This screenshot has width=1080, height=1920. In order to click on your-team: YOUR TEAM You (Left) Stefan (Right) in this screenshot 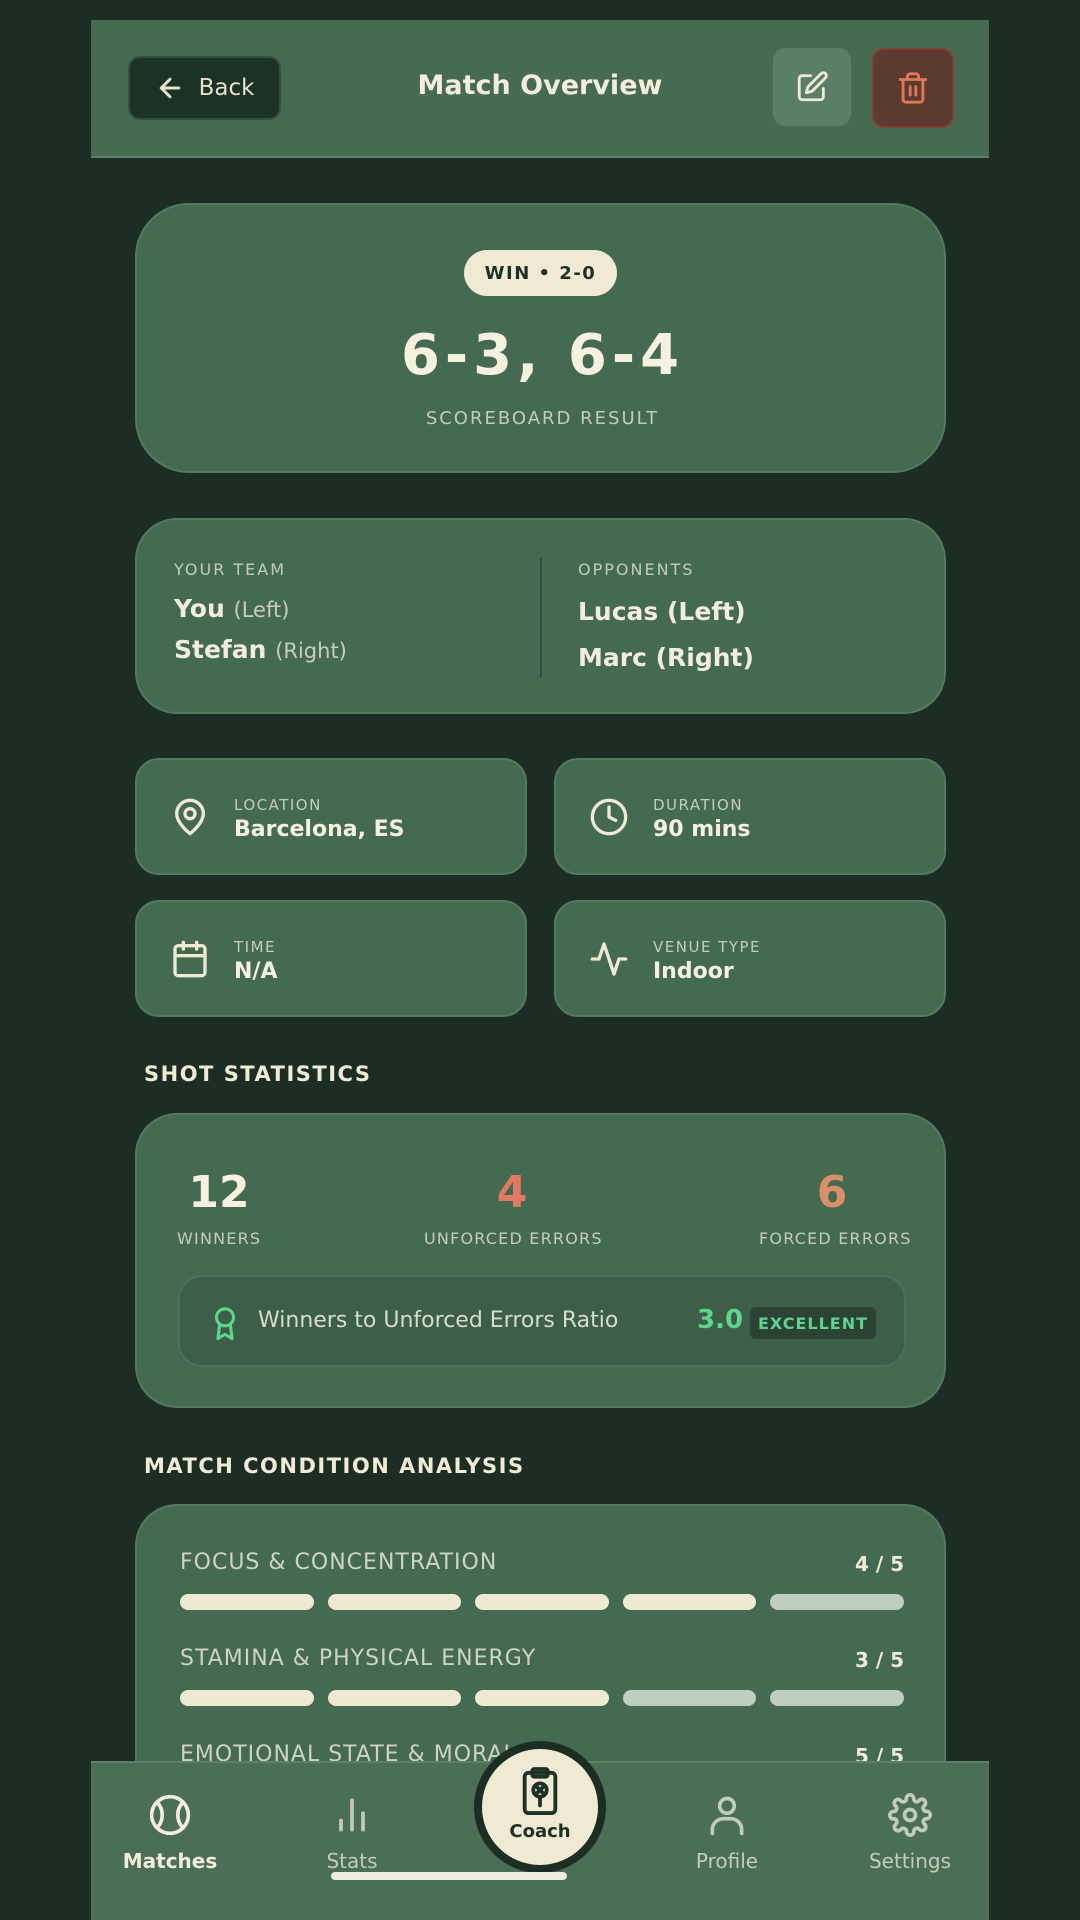, I will do `click(260, 615)`.